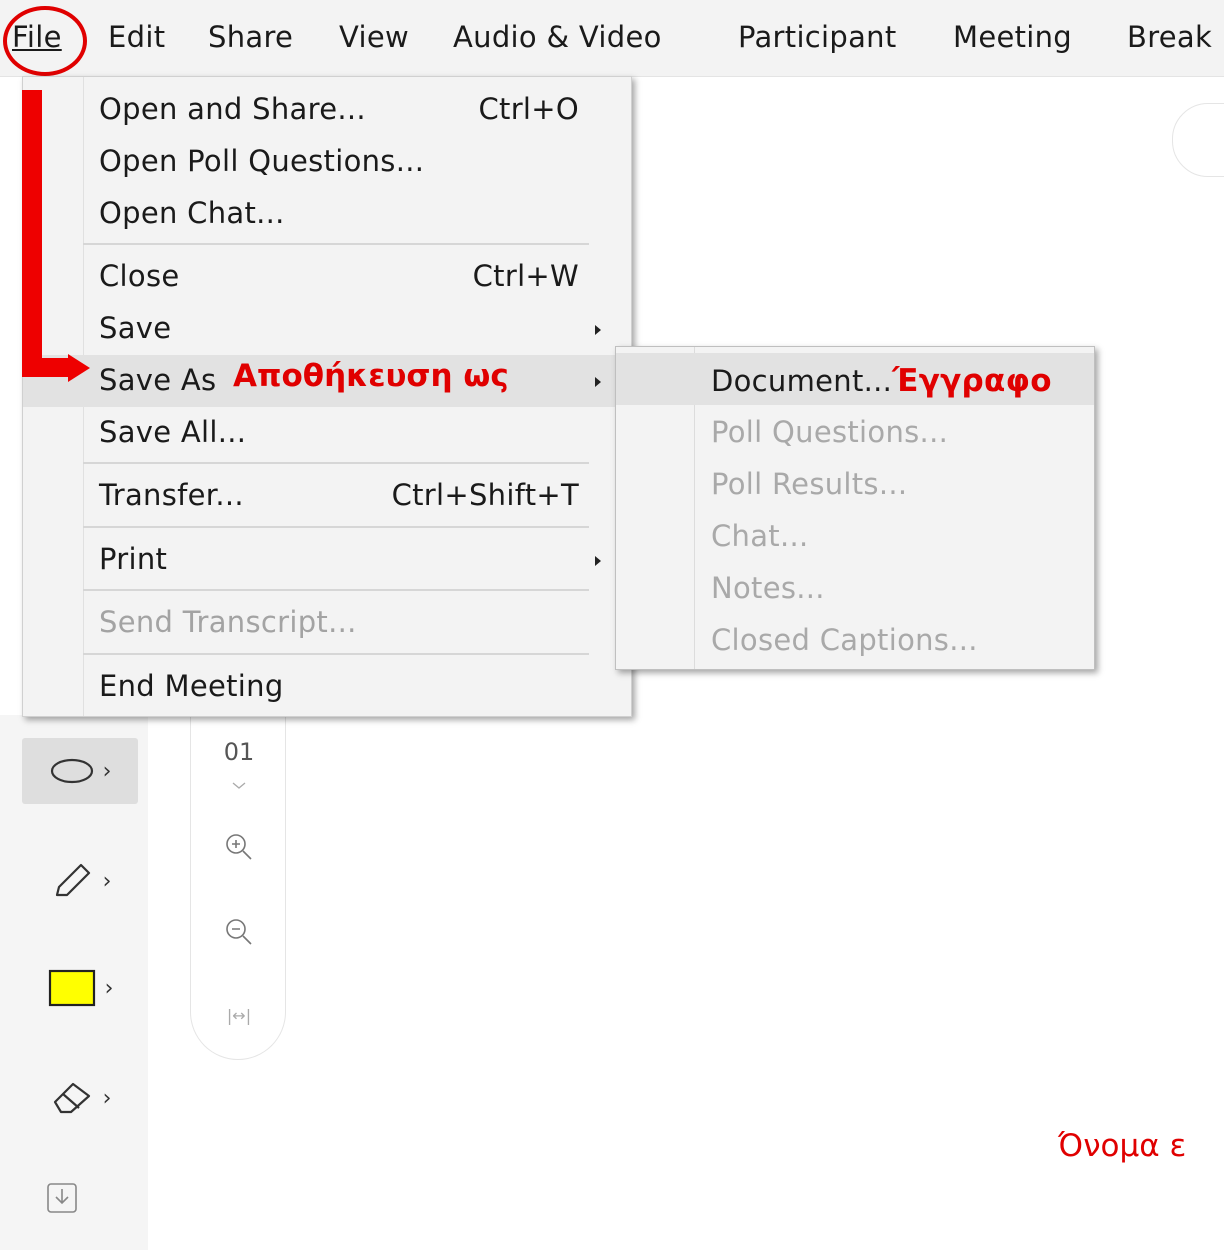 Image resolution: width=1224 pixels, height=1250 pixels. Describe the element at coordinates (557, 37) in the screenshot. I see `menu-audio-video: Audio & Video` at that location.